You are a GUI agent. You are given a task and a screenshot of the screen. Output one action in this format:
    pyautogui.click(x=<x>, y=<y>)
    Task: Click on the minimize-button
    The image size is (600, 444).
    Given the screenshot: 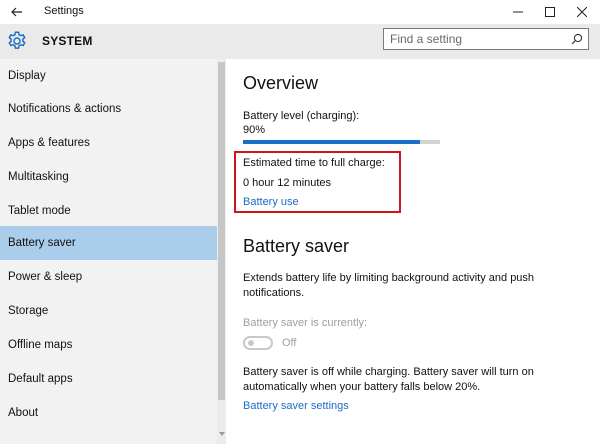 What is the action you would take?
    pyautogui.click(x=518, y=12)
    